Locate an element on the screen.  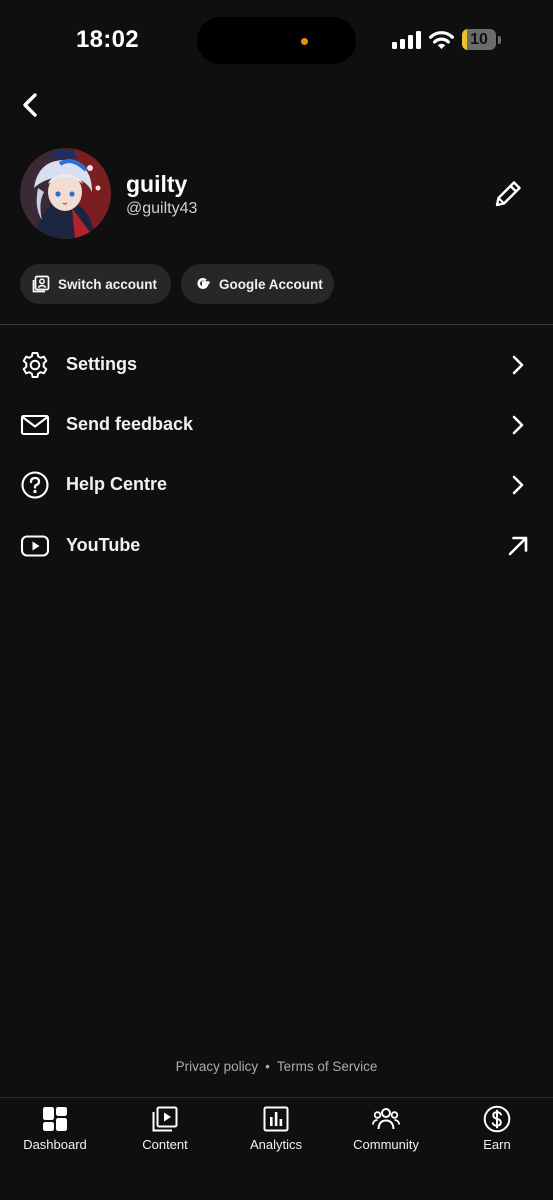
recording-indicator-dot is located at coordinates (304, 41).